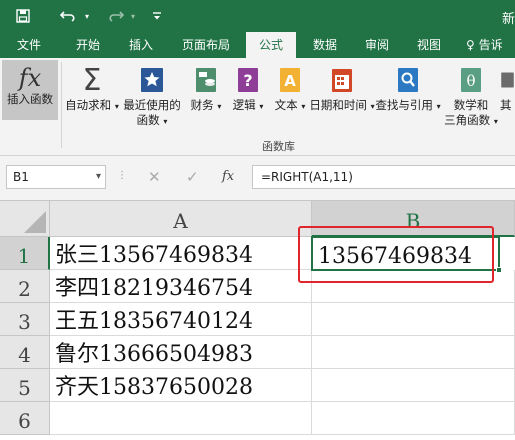  Describe the element at coordinates (181, 253) in the screenshot. I see `cell-a1: 张三13567469834` at that location.